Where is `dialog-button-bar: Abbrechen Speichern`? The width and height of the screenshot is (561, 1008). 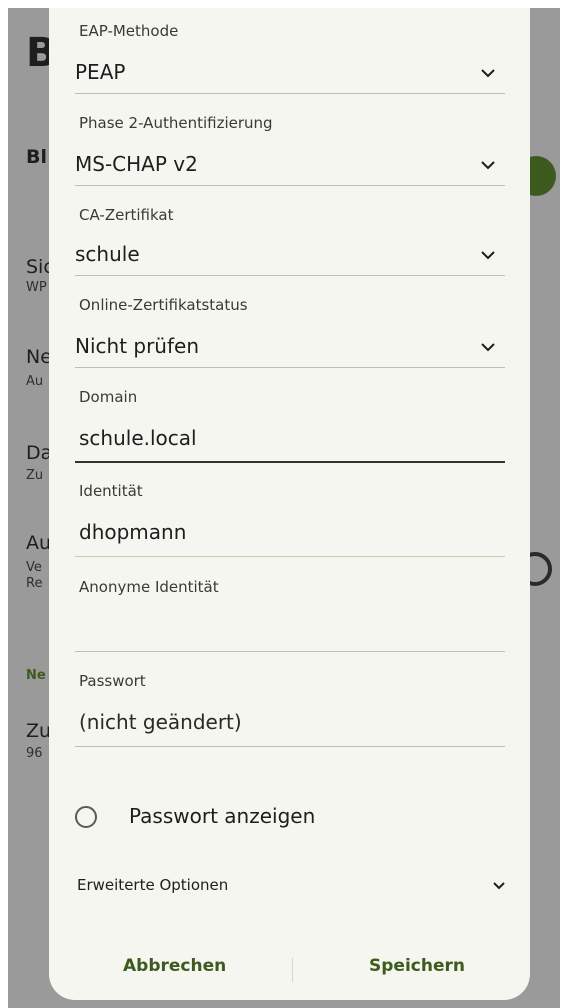 dialog-button-bar: Abbrechen Speichern is located at coordinates (289, 972).